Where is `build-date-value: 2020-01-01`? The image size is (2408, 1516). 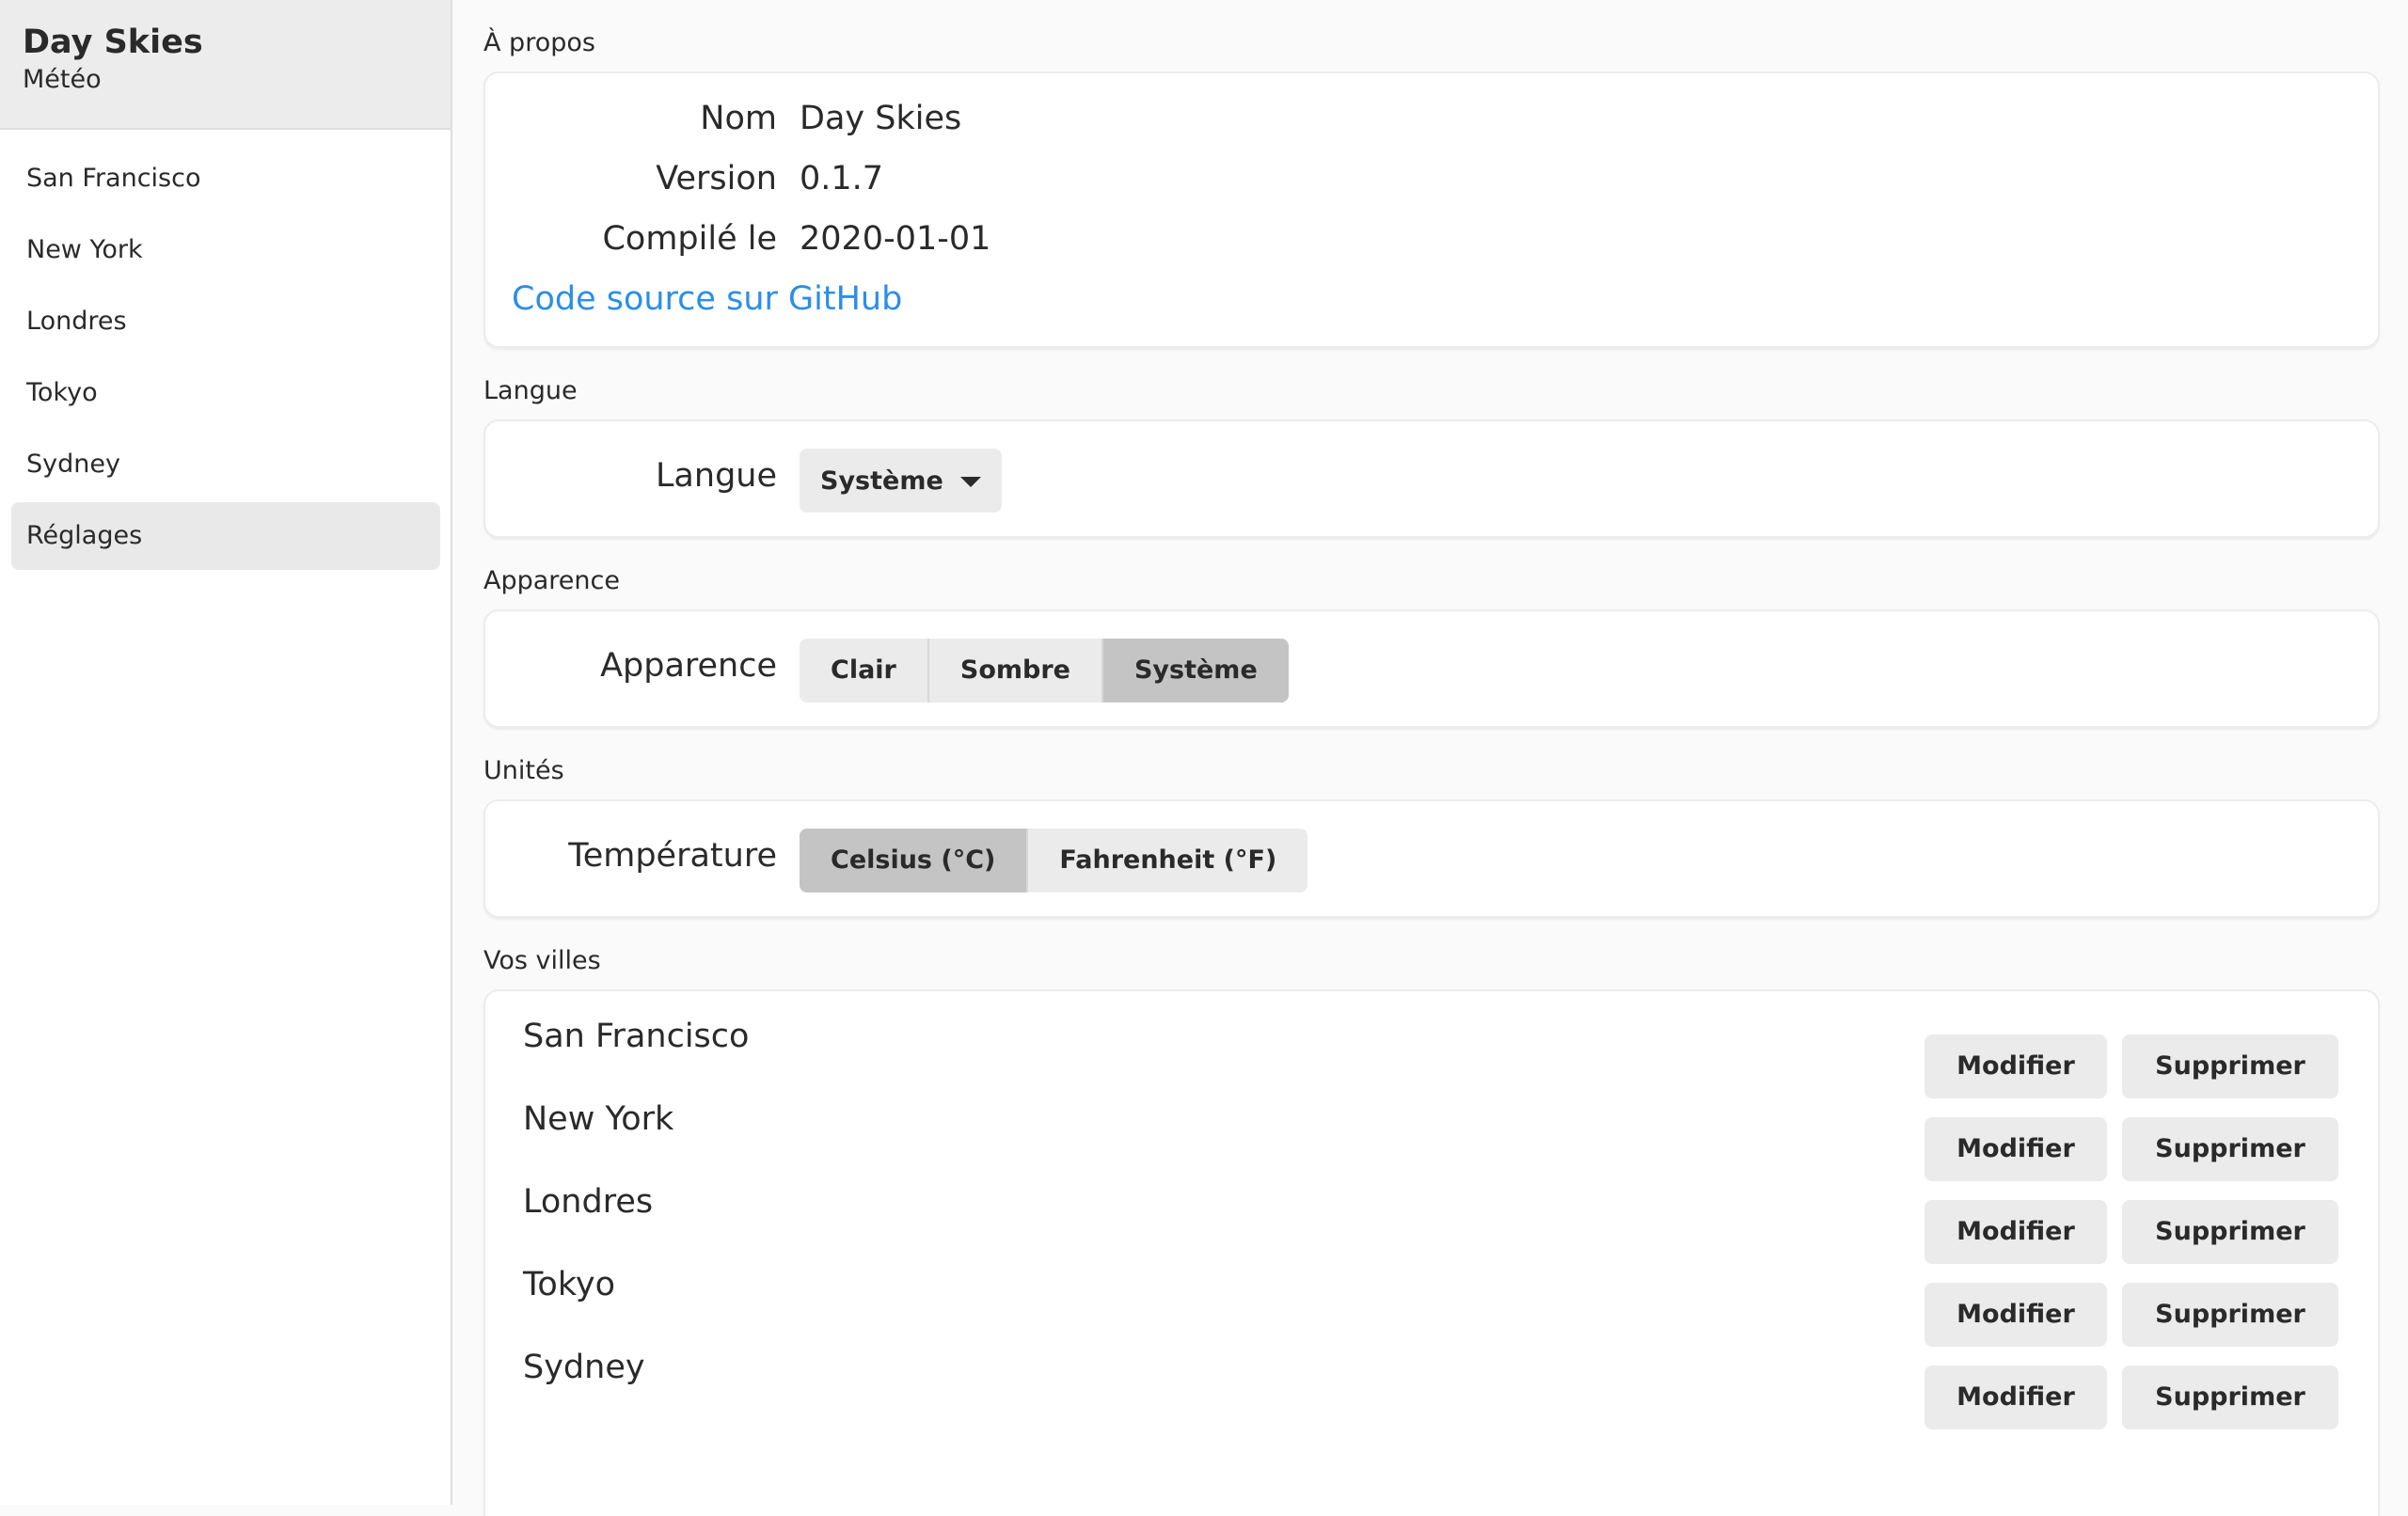 build-date-value: 2020-01-01 is located at coordinates (896, 239).